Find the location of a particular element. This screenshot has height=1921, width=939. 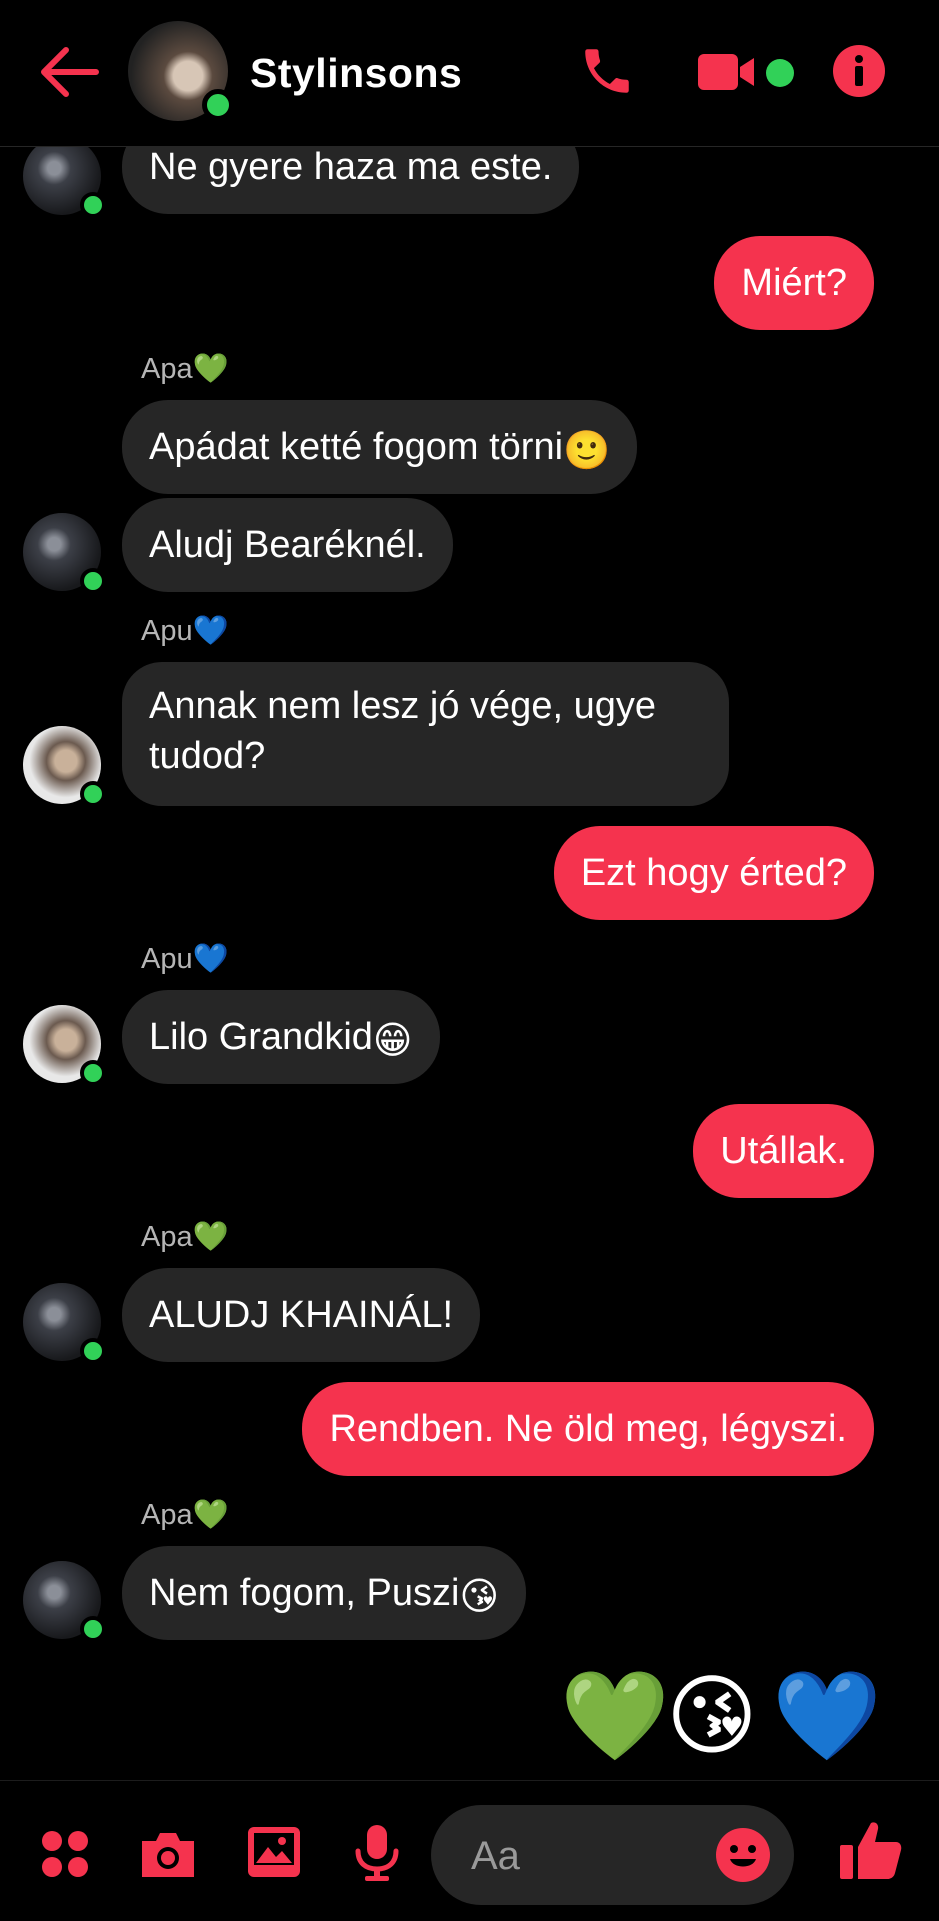

message-bubble-sent: Utállak. is located at coordinates (783, 1151).